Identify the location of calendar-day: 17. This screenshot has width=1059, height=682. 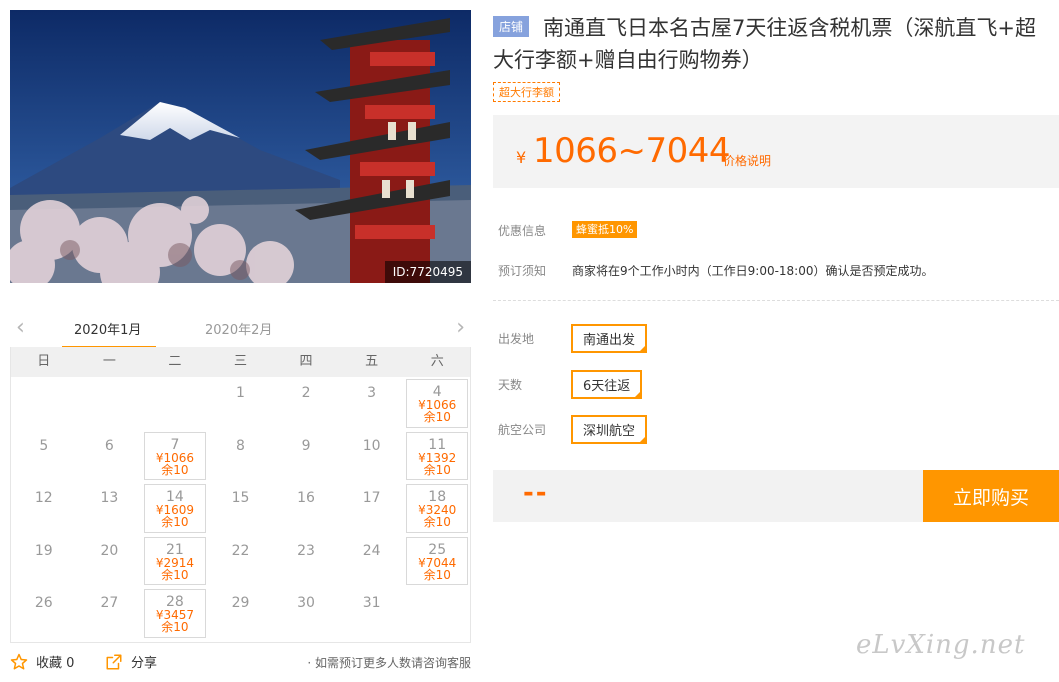
(372, 508).